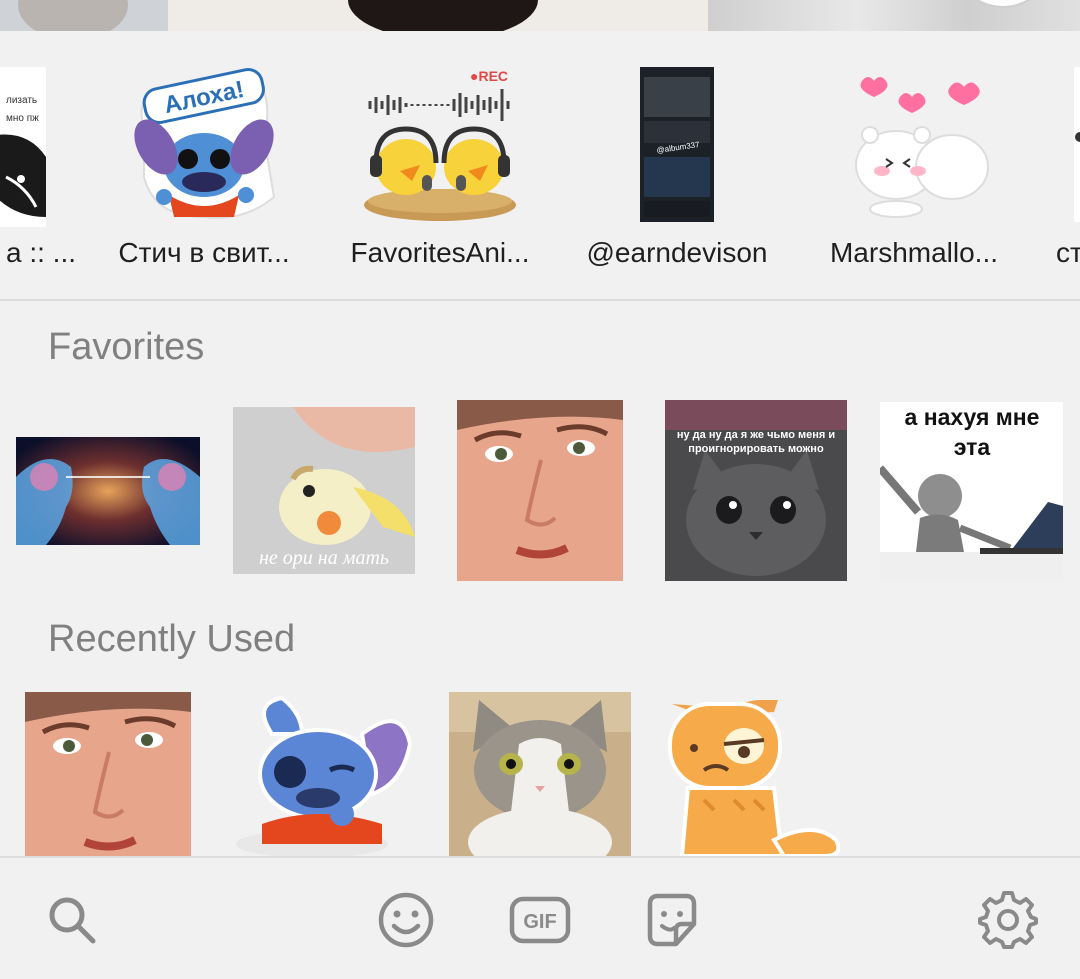  I want to click on cat-photo-sticker-icon, so click(540, 774).